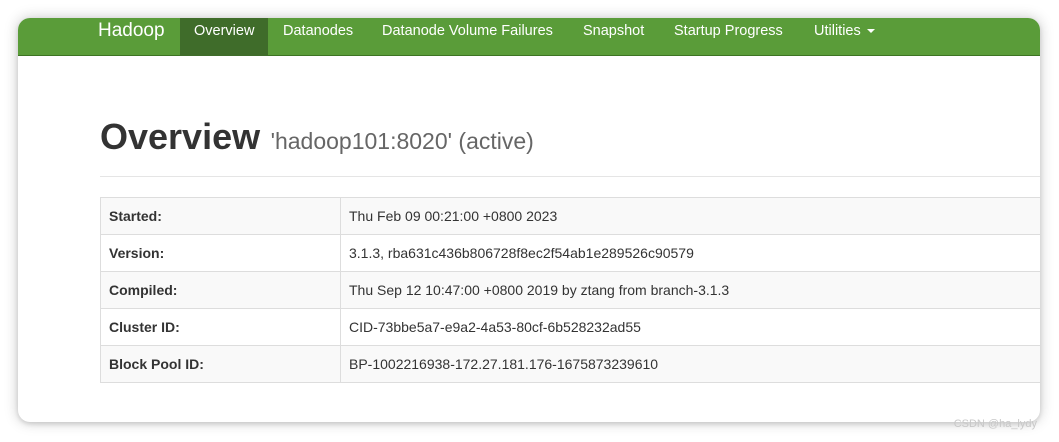 Image resolution: width=1059 pixels, height=442 pixels. What do you see at coordinates (224, 37) in the screenshot?
I see `nav-overview: Overview` at bounding box center [224, 37].